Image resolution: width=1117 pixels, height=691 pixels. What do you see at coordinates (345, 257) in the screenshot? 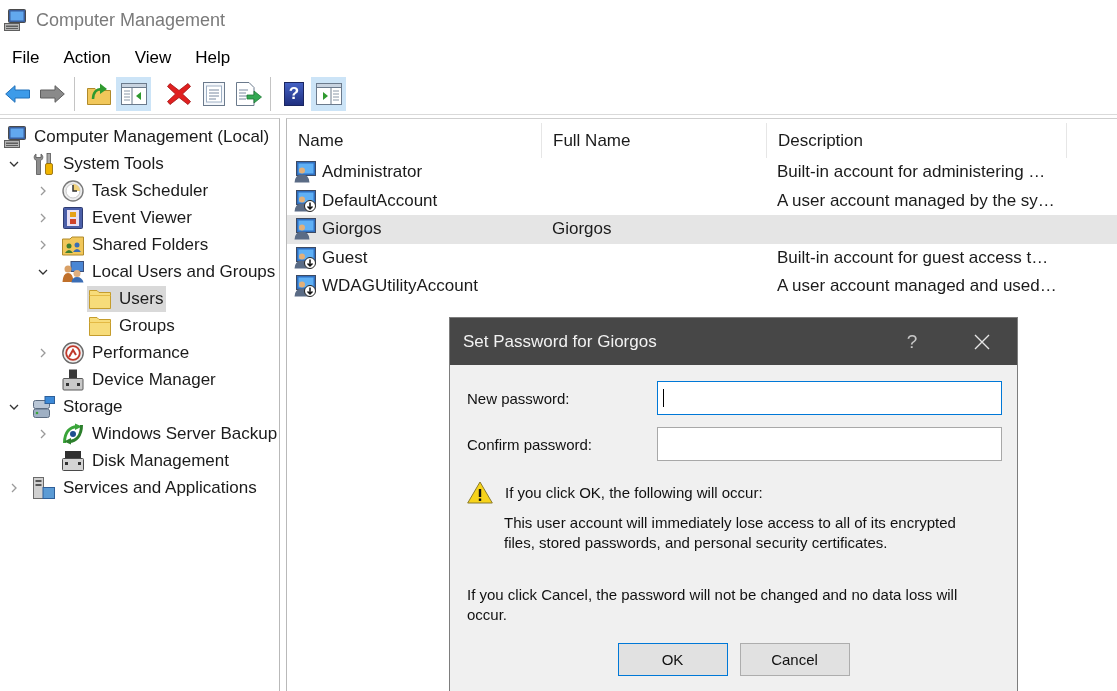
I see `table-cell: Guest` at bounding box center [345, 257].